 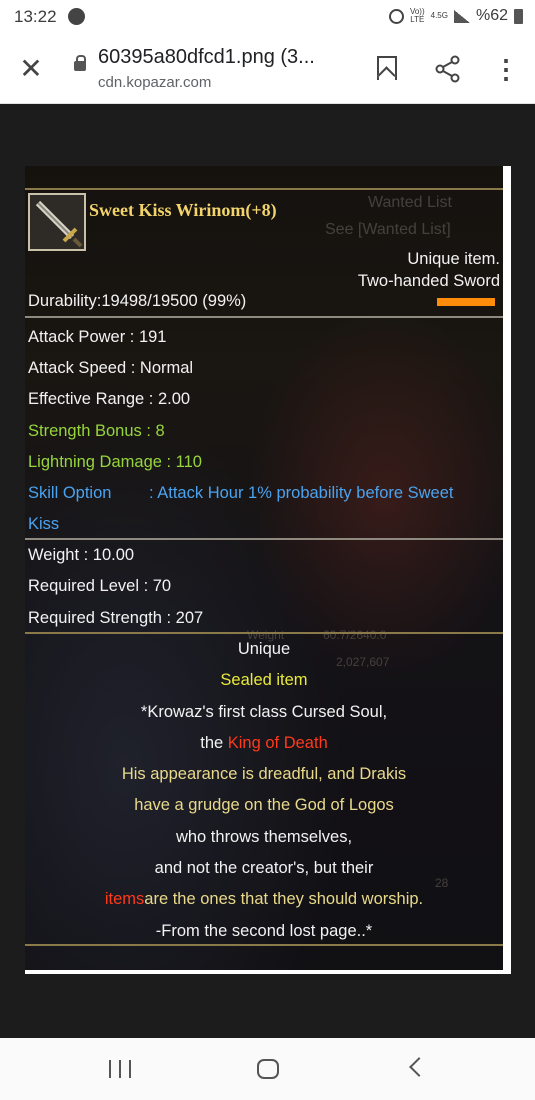 I want to click on signal-icon, so click(x=461, y=16).